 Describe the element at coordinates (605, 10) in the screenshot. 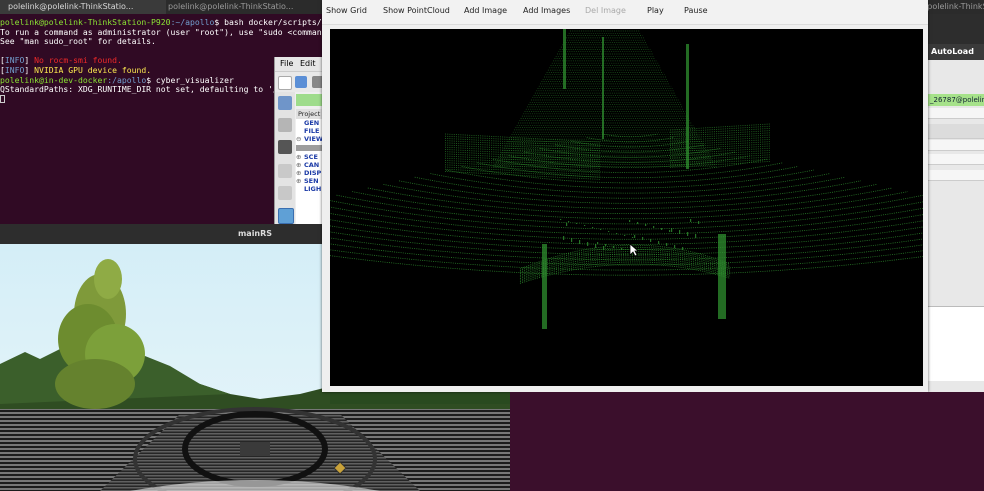

I see `del-image-button: Del Image` at that location.